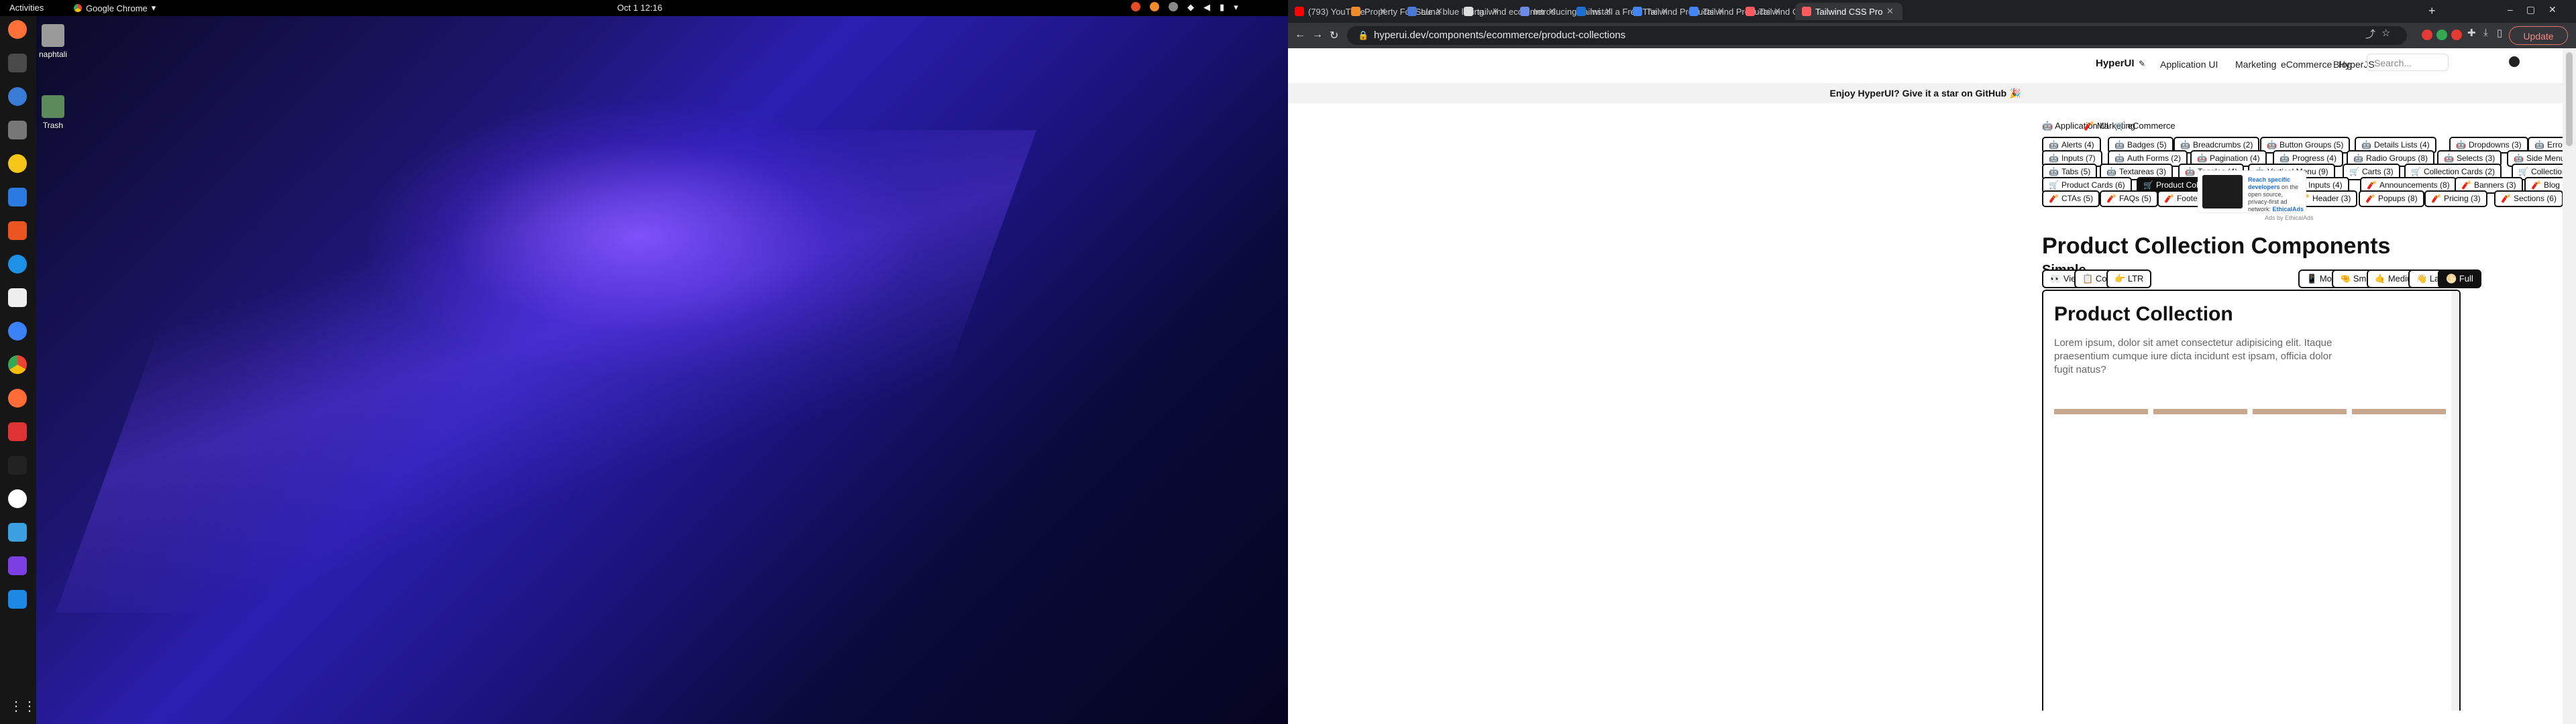  Describe the element at coordinates (2414, 185) in the screenshot. I see `chip-label: Announcements (8)` at that location.